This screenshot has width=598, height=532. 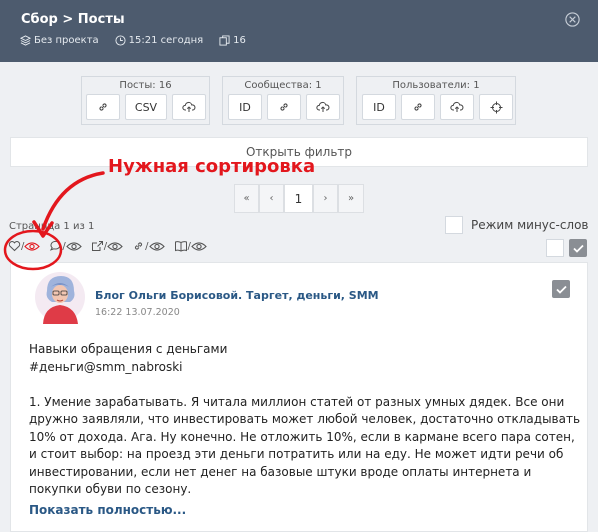 What do you see at coordinates (436, 85) in the screenshot?
I see `users-count-label: Пользователи: 1` at bounding box center [436, 85].